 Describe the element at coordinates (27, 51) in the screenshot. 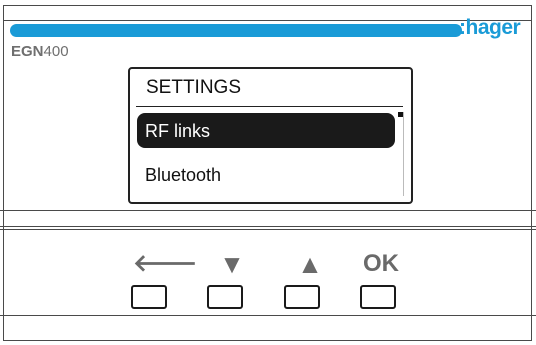

I see `model-prefix: EGN` at that location.